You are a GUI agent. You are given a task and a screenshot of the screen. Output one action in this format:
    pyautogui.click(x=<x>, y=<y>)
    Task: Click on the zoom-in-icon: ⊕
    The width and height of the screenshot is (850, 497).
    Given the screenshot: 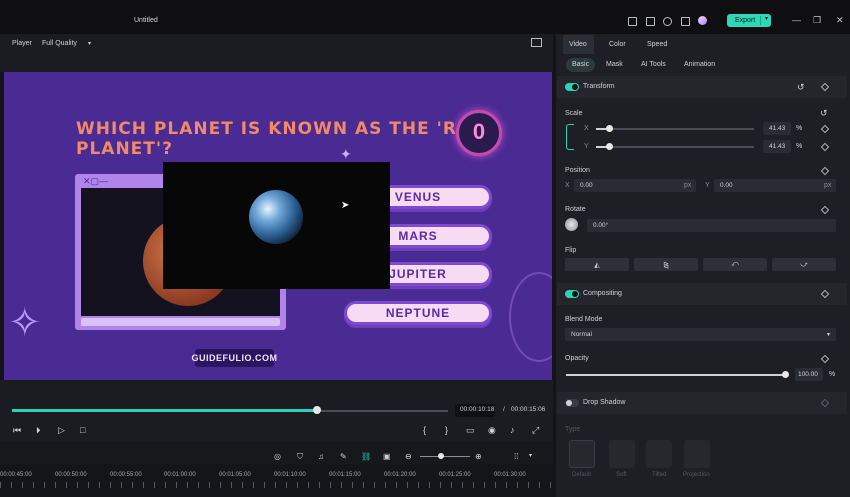 What is the action you would take?
    pyautogui.click(x=478, y=456)
    